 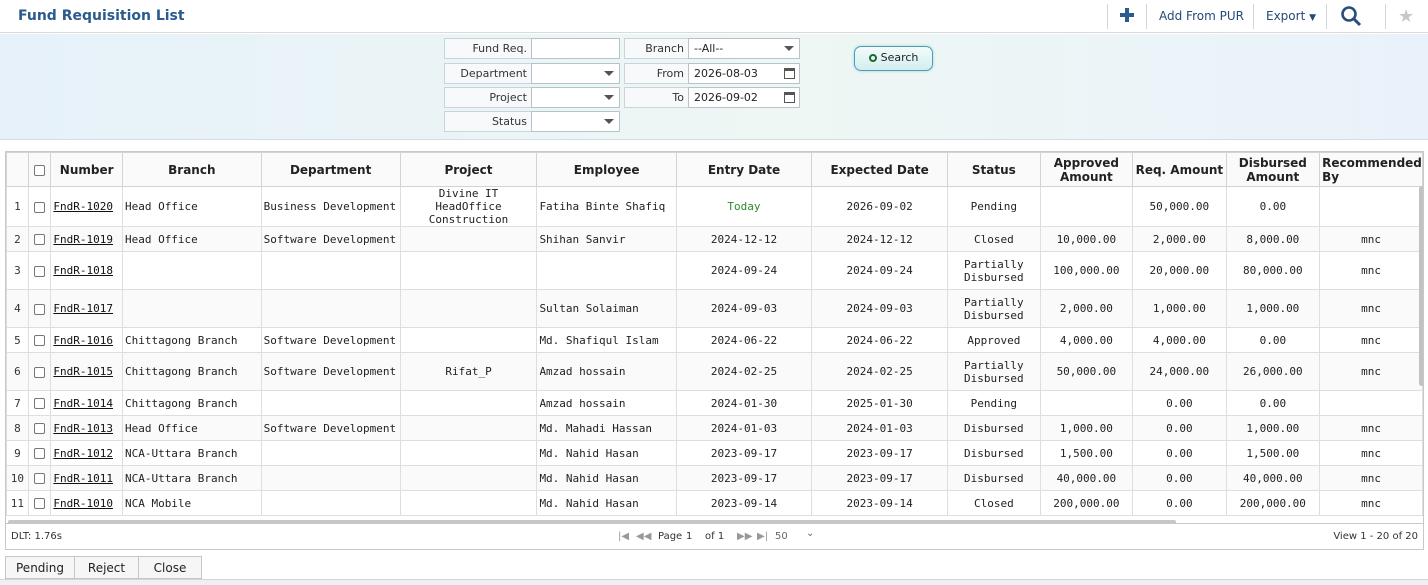 I want to click on cell-employee: Md. Shafiqul Islam, so click(x=606, y=340).